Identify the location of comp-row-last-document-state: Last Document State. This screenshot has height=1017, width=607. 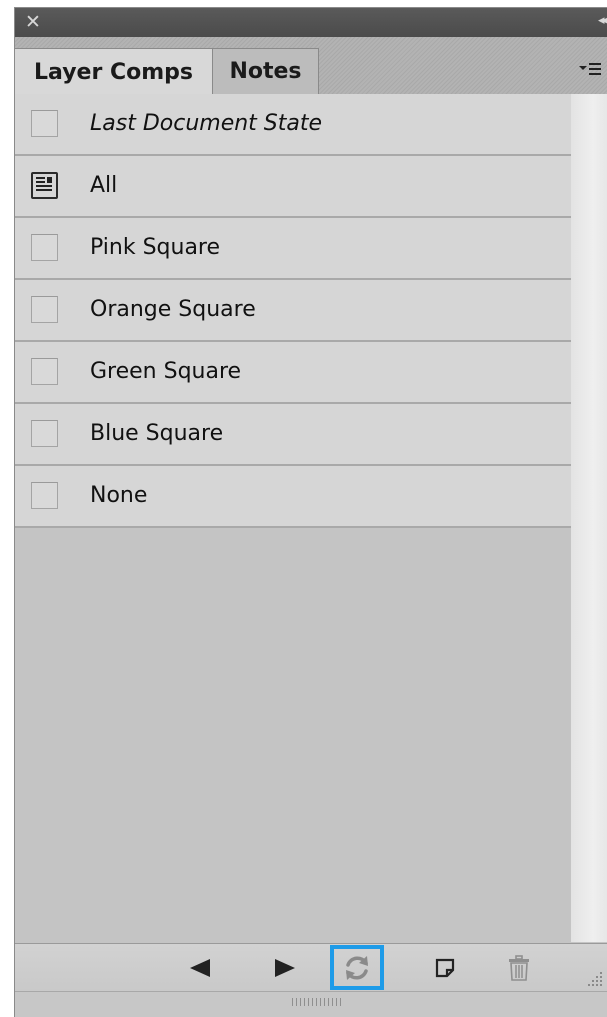
(293, 125).